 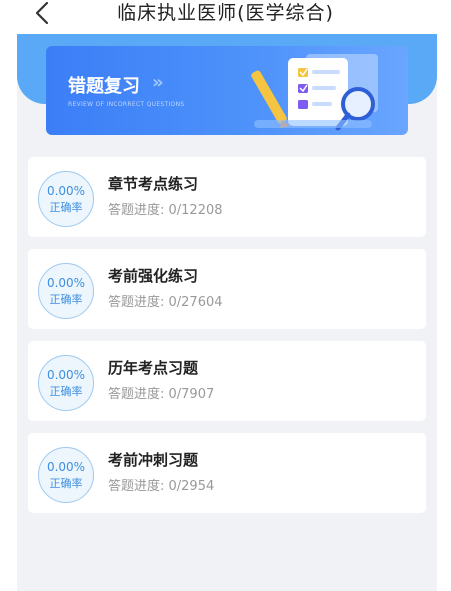 What do you see at coordinates (153, 460) in the screenshot?
I see `card-title: 考前冲刺习题` at bounding box center [153, 460].